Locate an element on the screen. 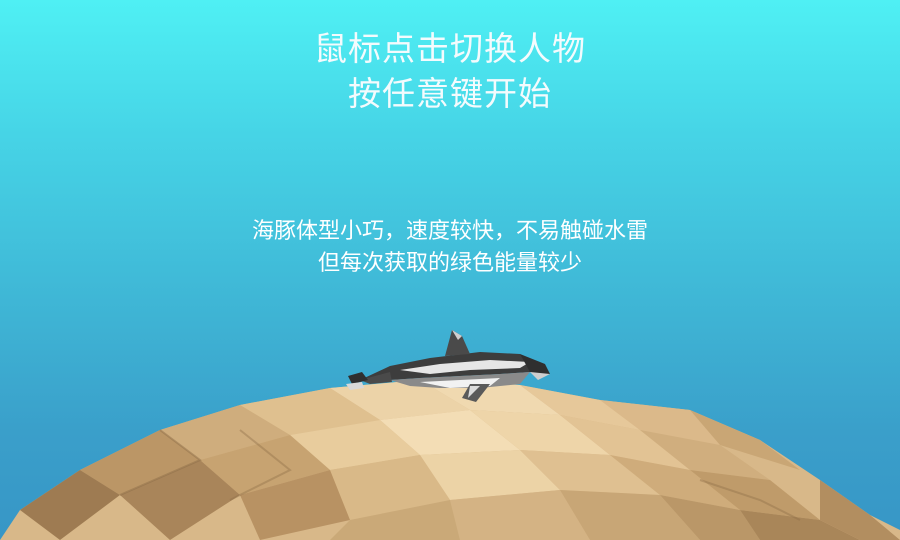 This screenshot has width=900, height=540. press-any-key-hint: 按任意键开始 is located at coordinates (450, 93).